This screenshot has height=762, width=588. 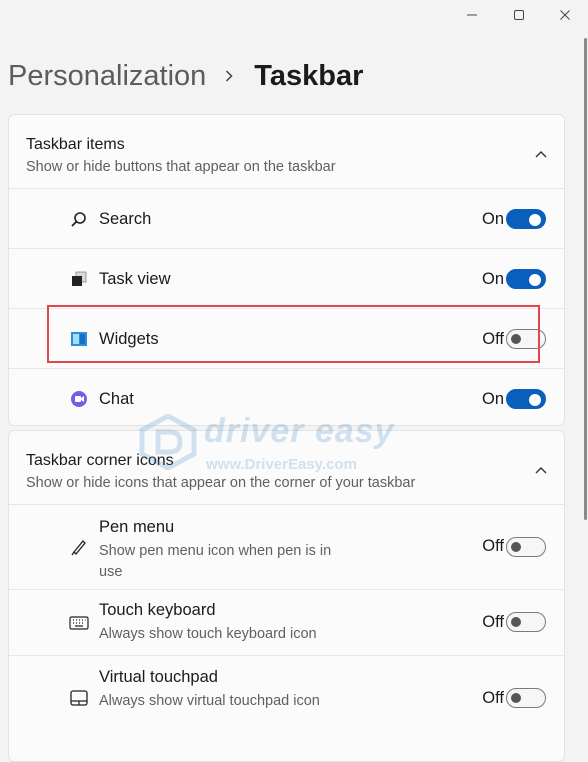 I want to click on page-title: Taskbar, so click(x=309, y=75).